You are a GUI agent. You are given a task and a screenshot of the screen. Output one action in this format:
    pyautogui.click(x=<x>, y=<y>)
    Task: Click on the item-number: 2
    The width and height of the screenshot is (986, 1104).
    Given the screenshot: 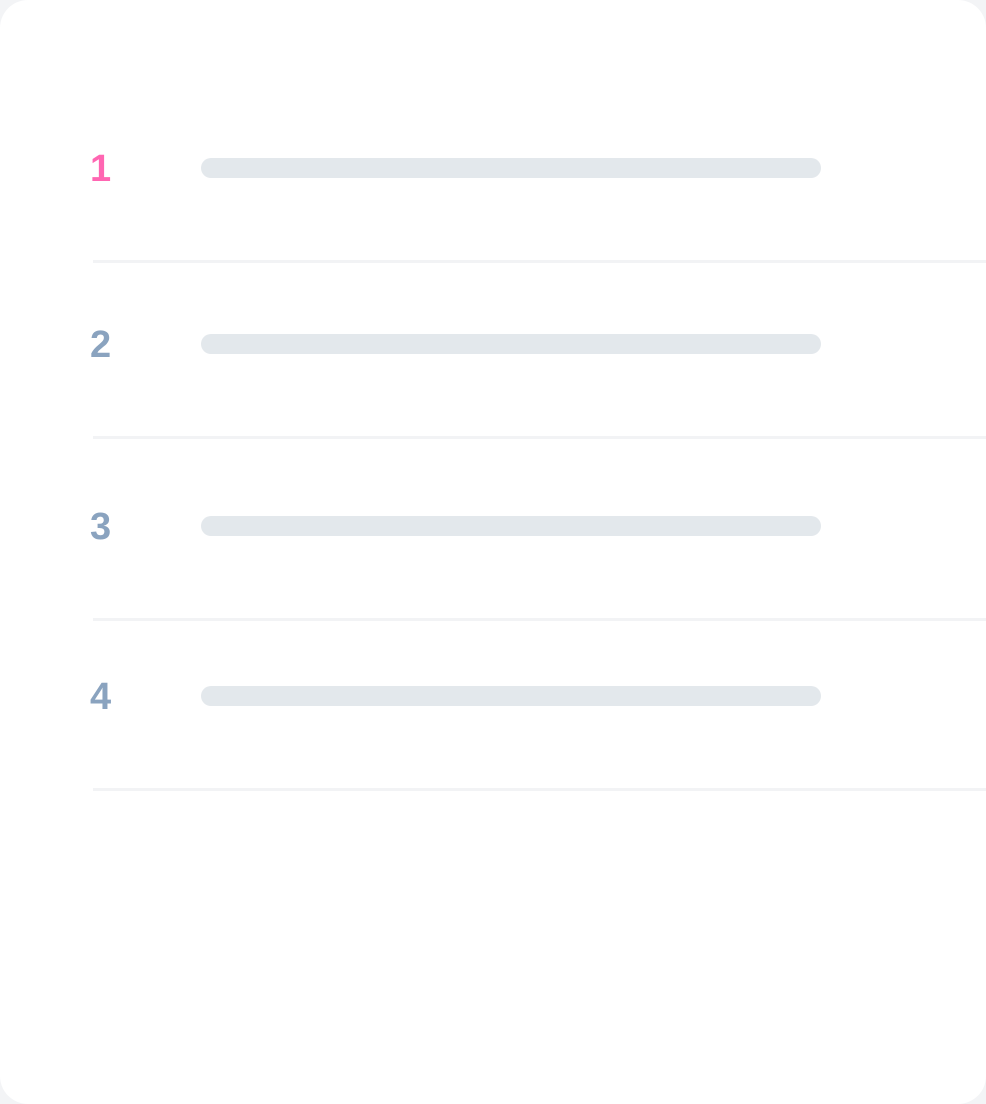 What is the action you would take?
    pyautogui.click(x=101, y=345)
    